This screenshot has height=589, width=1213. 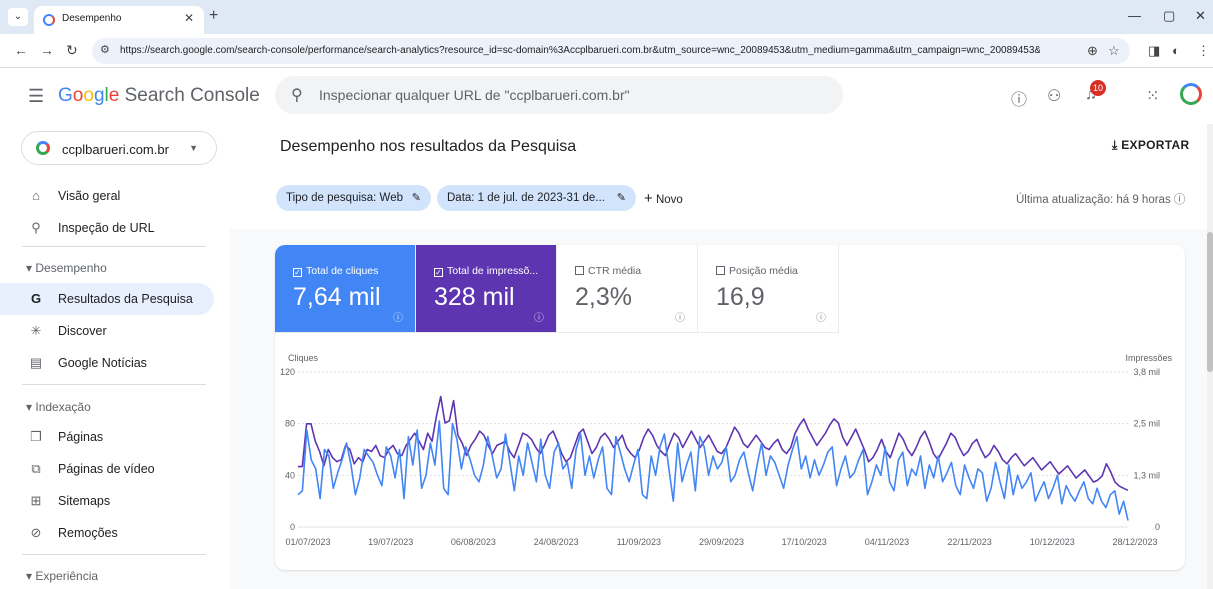 I want to click on sidebar-item-url-inspection: ⚲ Inspeção de URL, so click(x=107, y=228).